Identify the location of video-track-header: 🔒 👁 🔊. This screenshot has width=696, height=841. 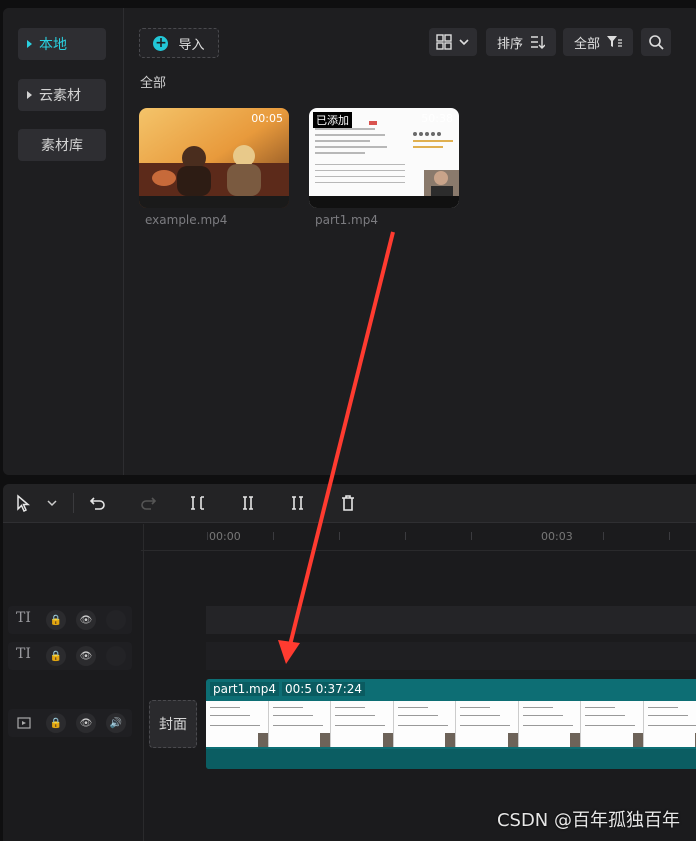
(70, 723).